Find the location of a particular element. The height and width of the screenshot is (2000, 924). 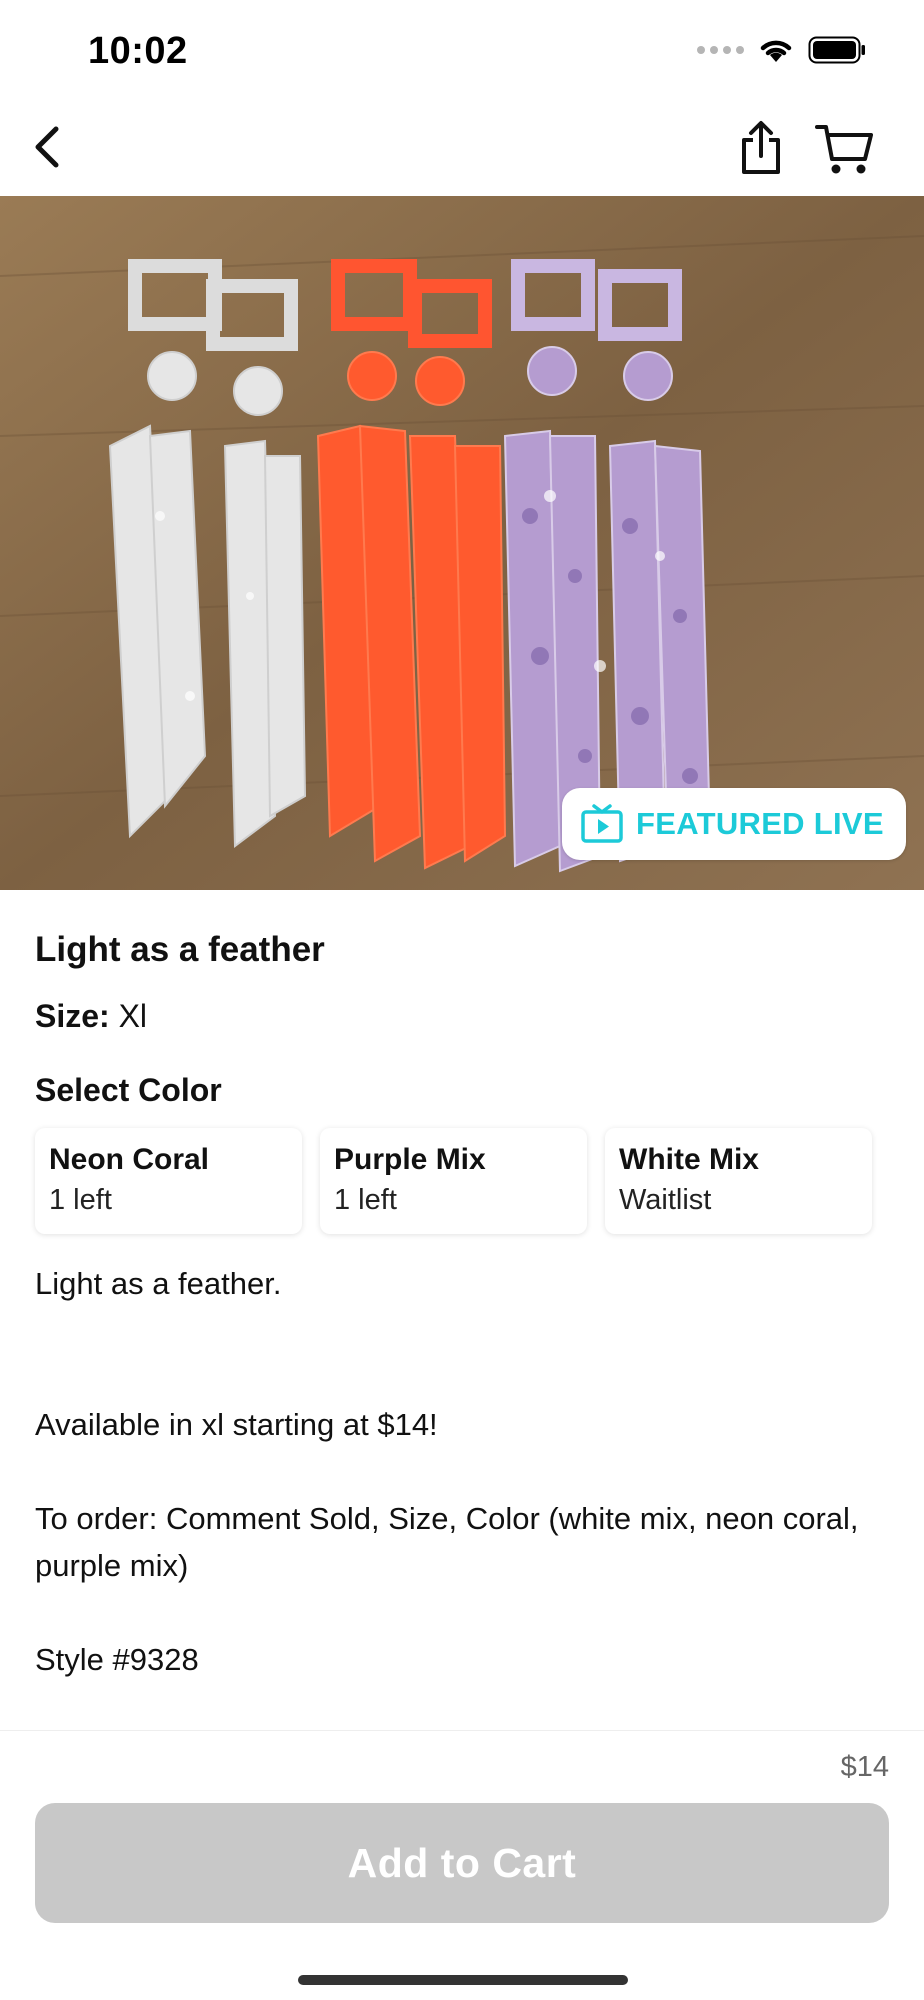

featured-live-badge: FEATURED LIVE is located at coordinates (734, 824).